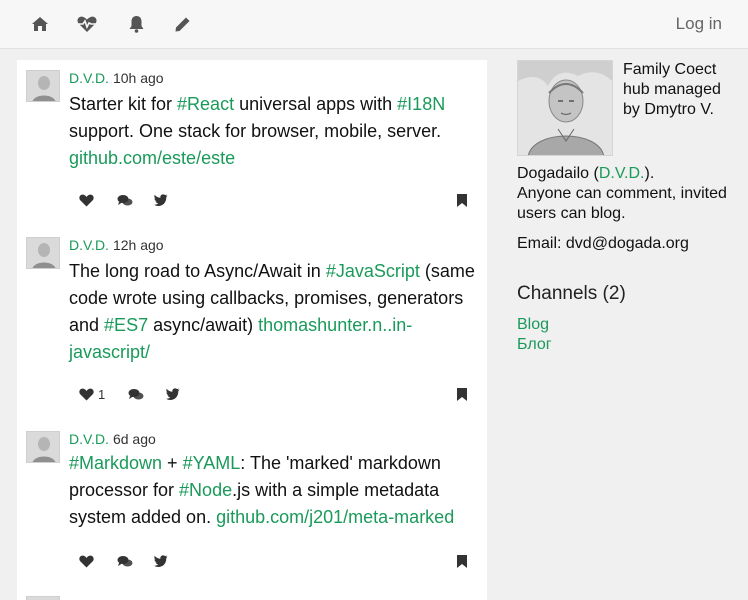 Image resolution: width=748 pixels, height=600 pixels. Describe the element at coordinates (205, 490) in the screenshot. I see `hashtag-link: #Node` at that location.